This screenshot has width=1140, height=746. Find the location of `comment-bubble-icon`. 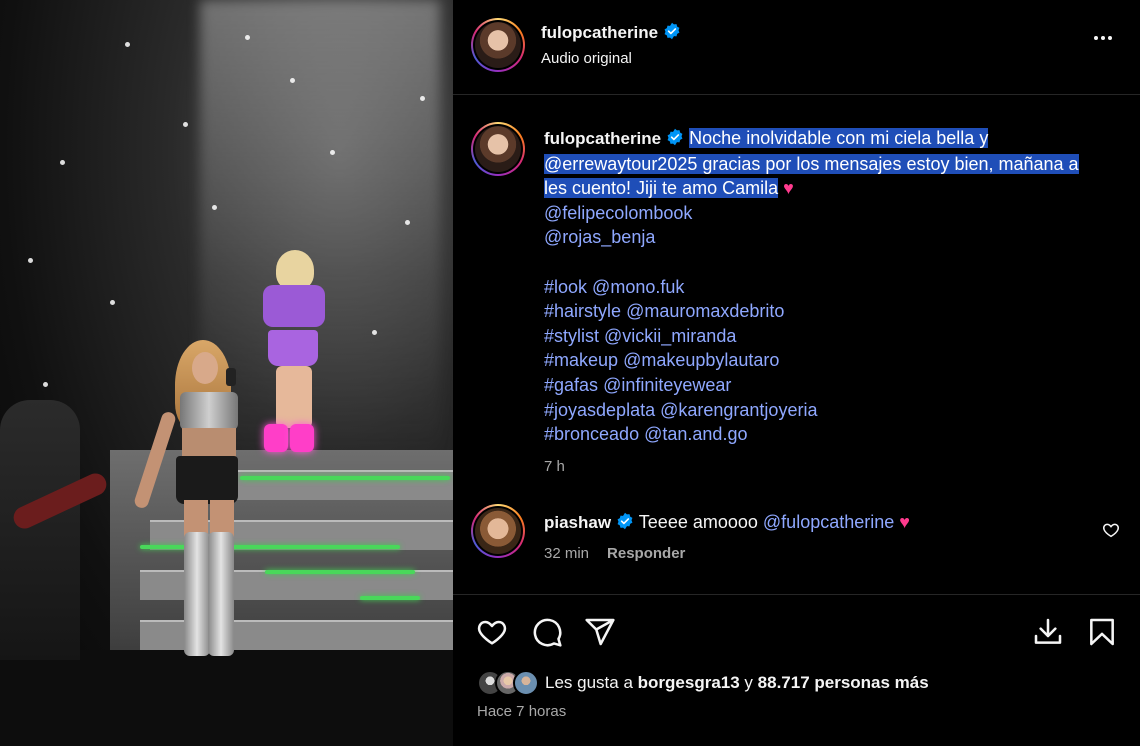

comment-bubble-icon is located at coordinates (547, 632).